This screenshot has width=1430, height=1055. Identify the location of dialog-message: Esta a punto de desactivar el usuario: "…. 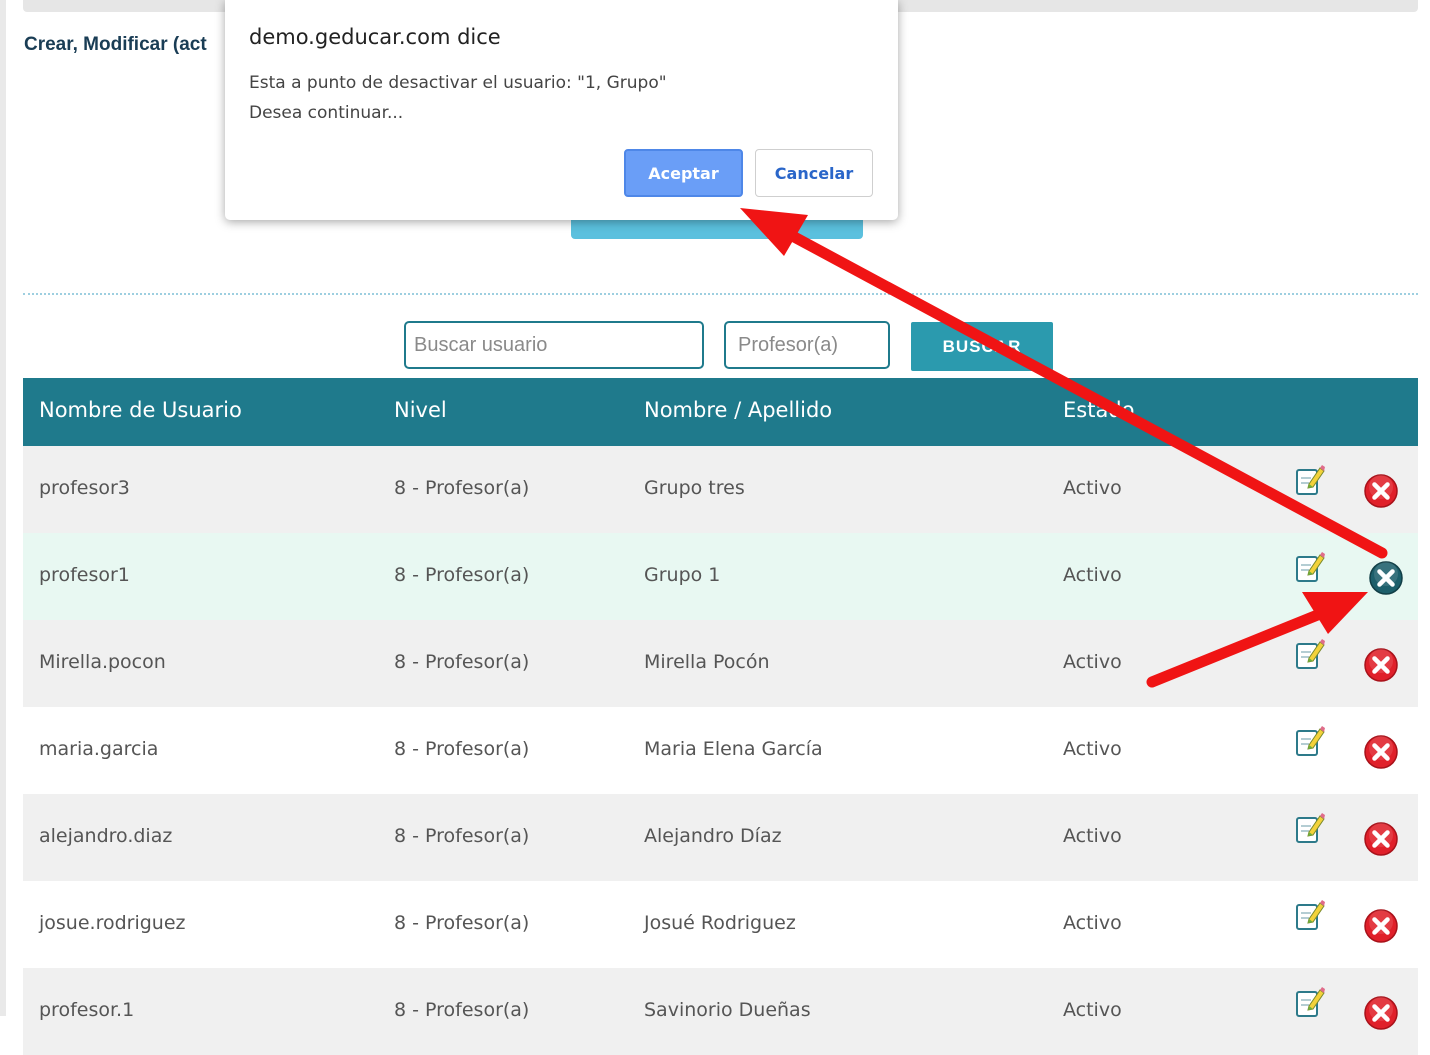
(458, 98).